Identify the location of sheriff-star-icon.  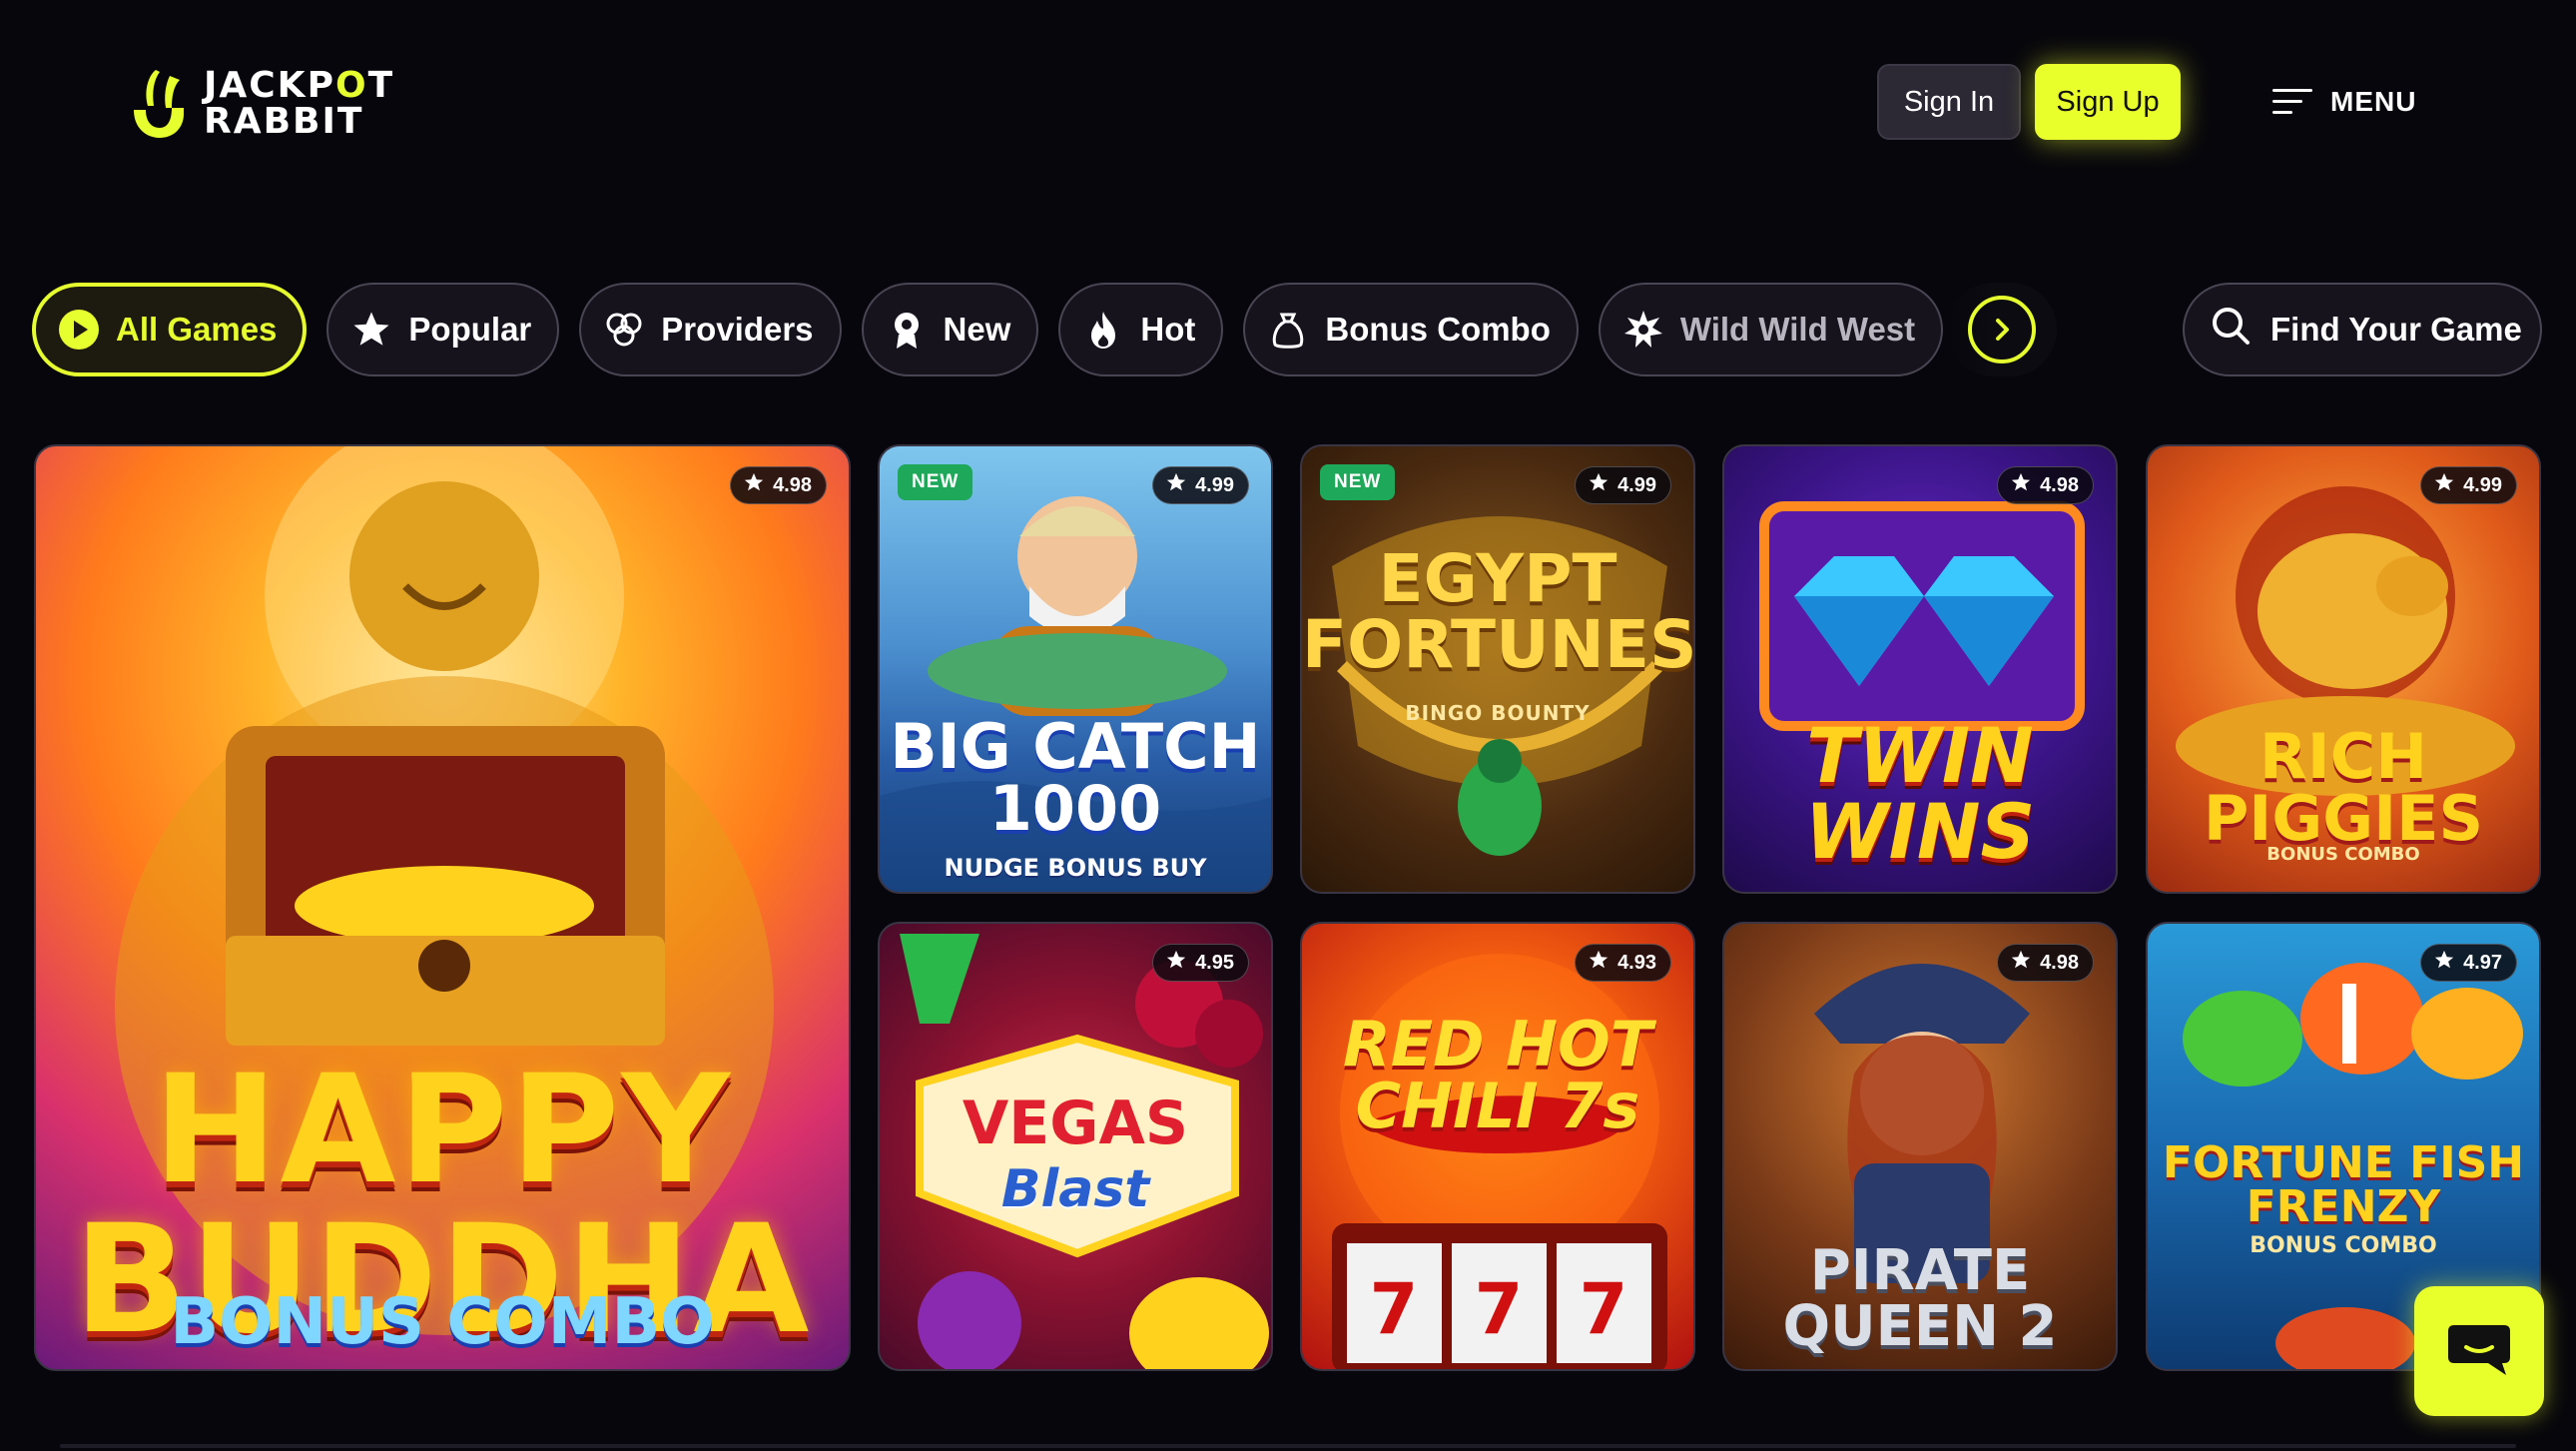
(1643, 330).